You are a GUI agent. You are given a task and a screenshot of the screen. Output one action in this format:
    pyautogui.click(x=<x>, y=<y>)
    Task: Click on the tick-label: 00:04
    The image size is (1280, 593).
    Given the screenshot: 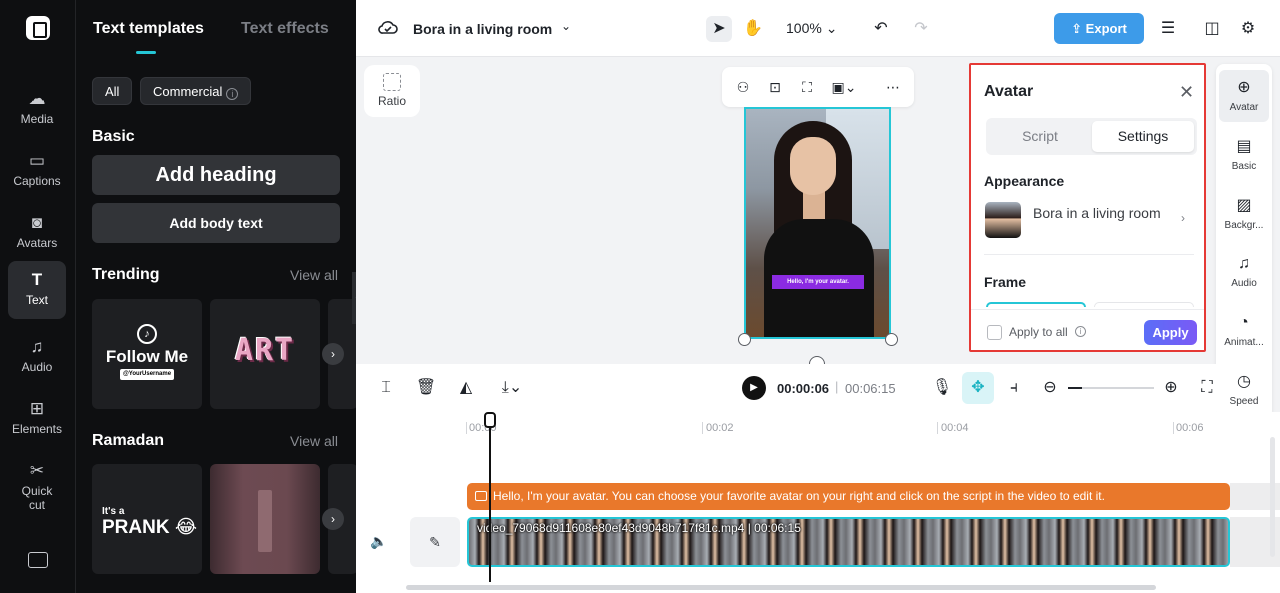 What is the action you would take?
    pyautogui.click(x=955, y=428)
    